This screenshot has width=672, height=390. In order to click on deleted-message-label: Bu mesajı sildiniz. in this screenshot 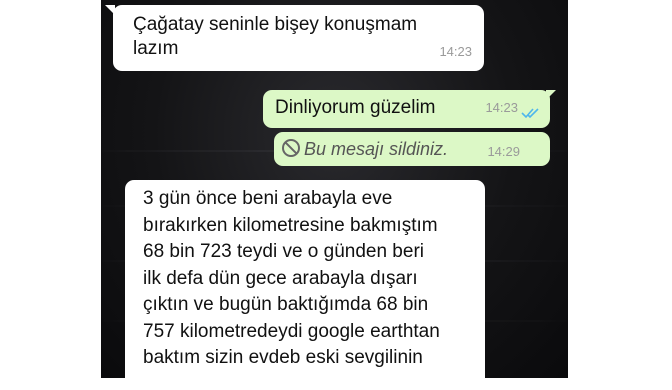, I will do `click(365, 149)`.